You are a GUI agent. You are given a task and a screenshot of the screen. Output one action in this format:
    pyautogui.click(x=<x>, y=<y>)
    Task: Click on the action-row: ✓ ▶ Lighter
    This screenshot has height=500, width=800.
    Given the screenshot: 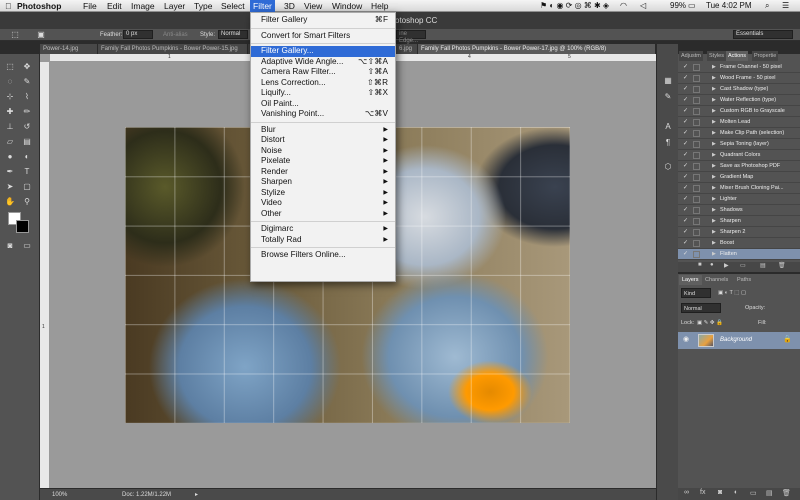 What is the action you would take?
    pyautogui.click(x=739, y=199)
    